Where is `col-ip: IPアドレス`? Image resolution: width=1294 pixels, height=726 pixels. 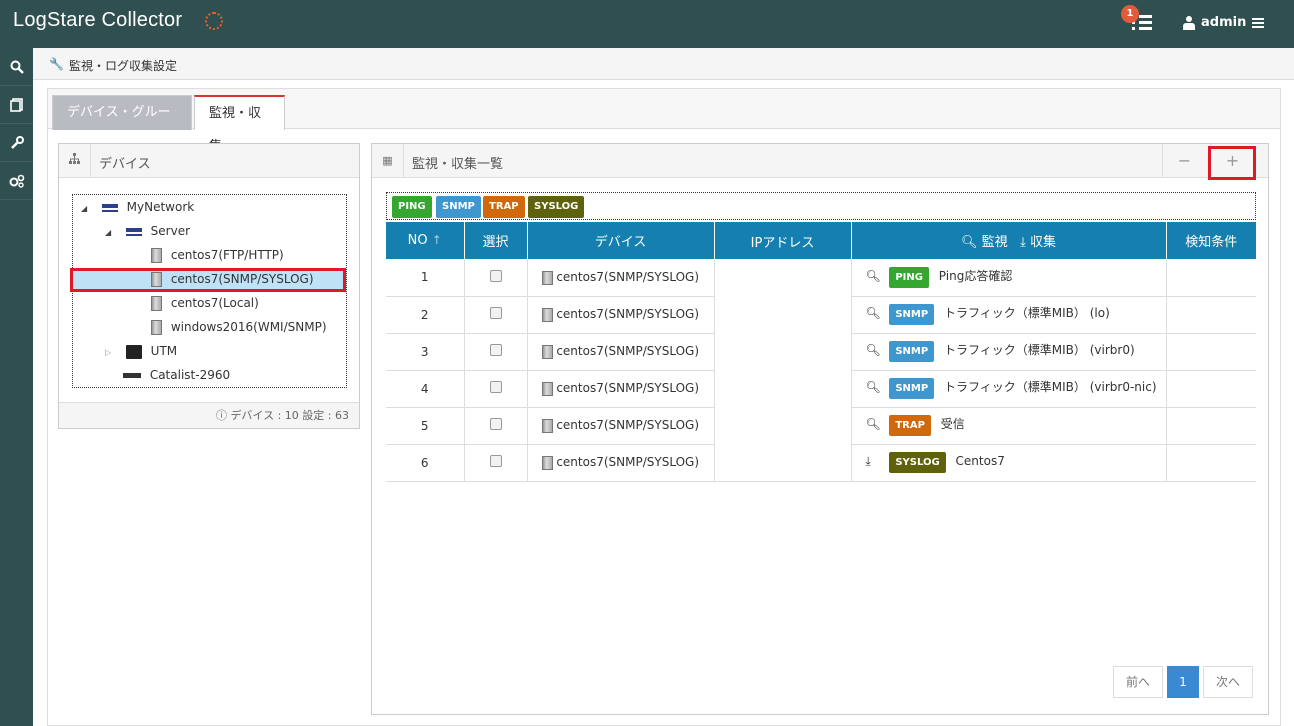
col-ip: IPアドレス is located at coordinates (783, 240).